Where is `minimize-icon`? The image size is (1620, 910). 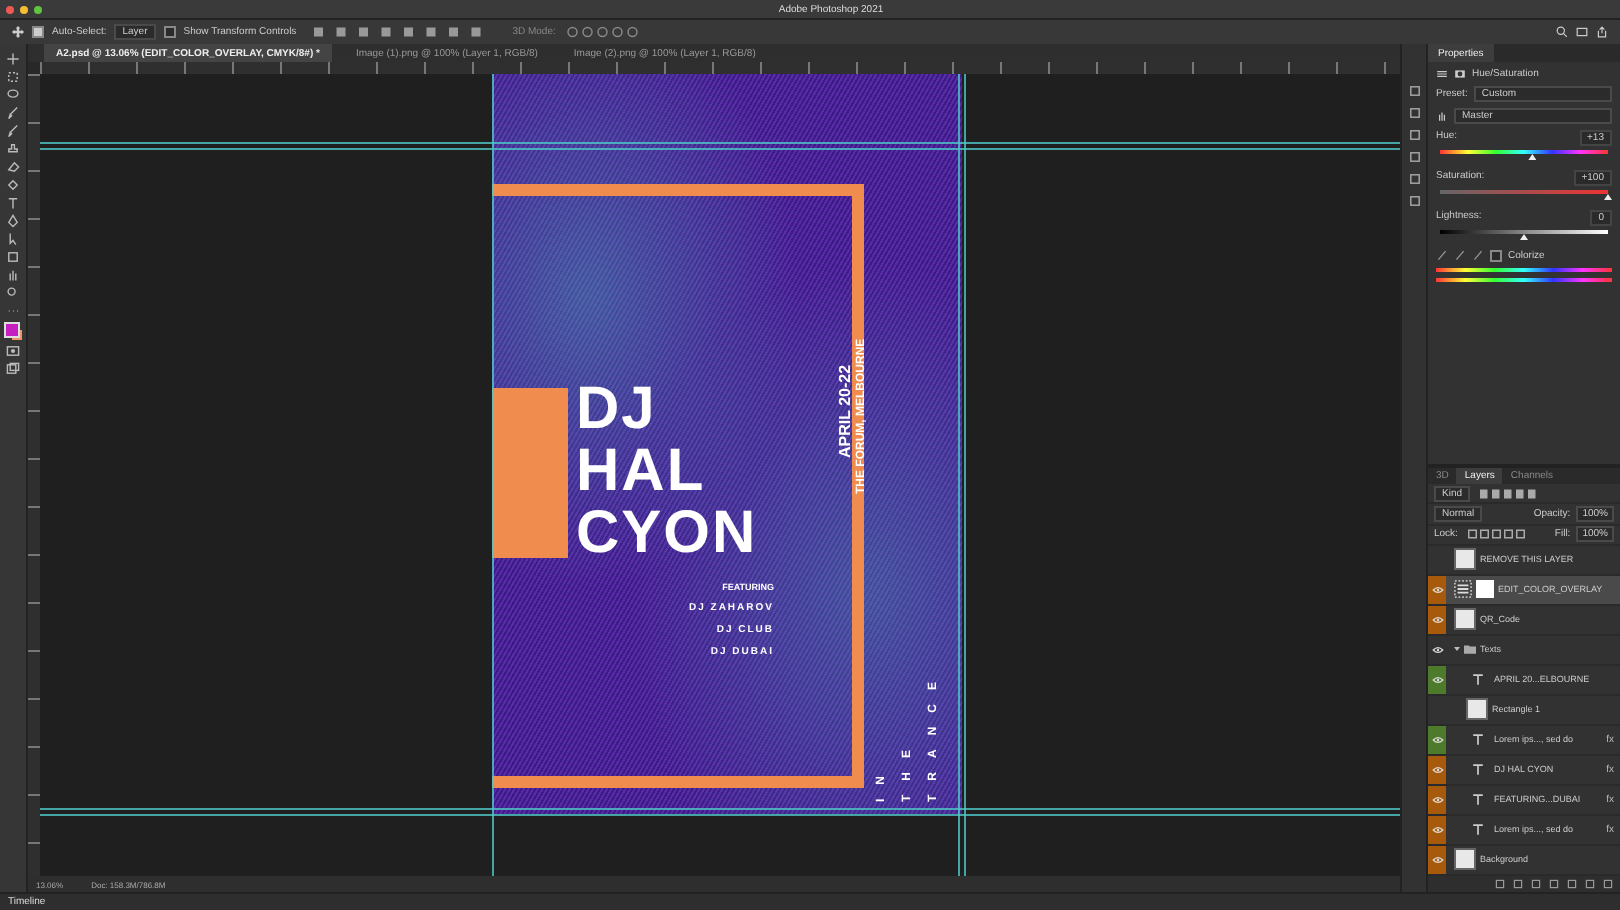 minimize-icon is located at coordinates (24, 9).